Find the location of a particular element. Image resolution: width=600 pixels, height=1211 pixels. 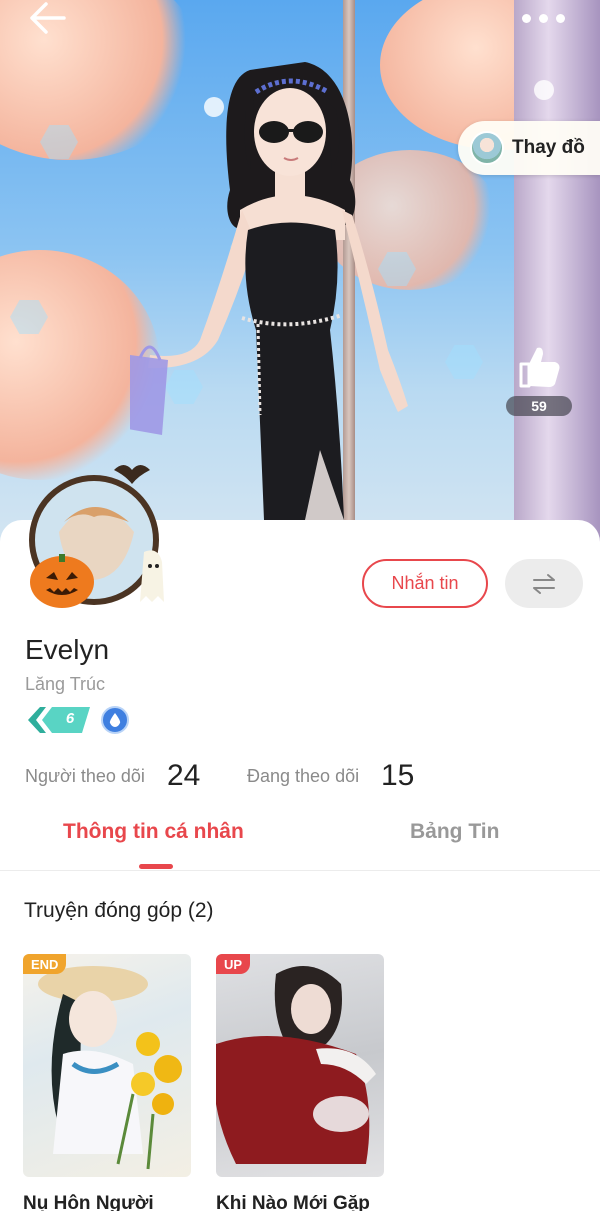

book-card: END is located at coordinates (107, 1065).